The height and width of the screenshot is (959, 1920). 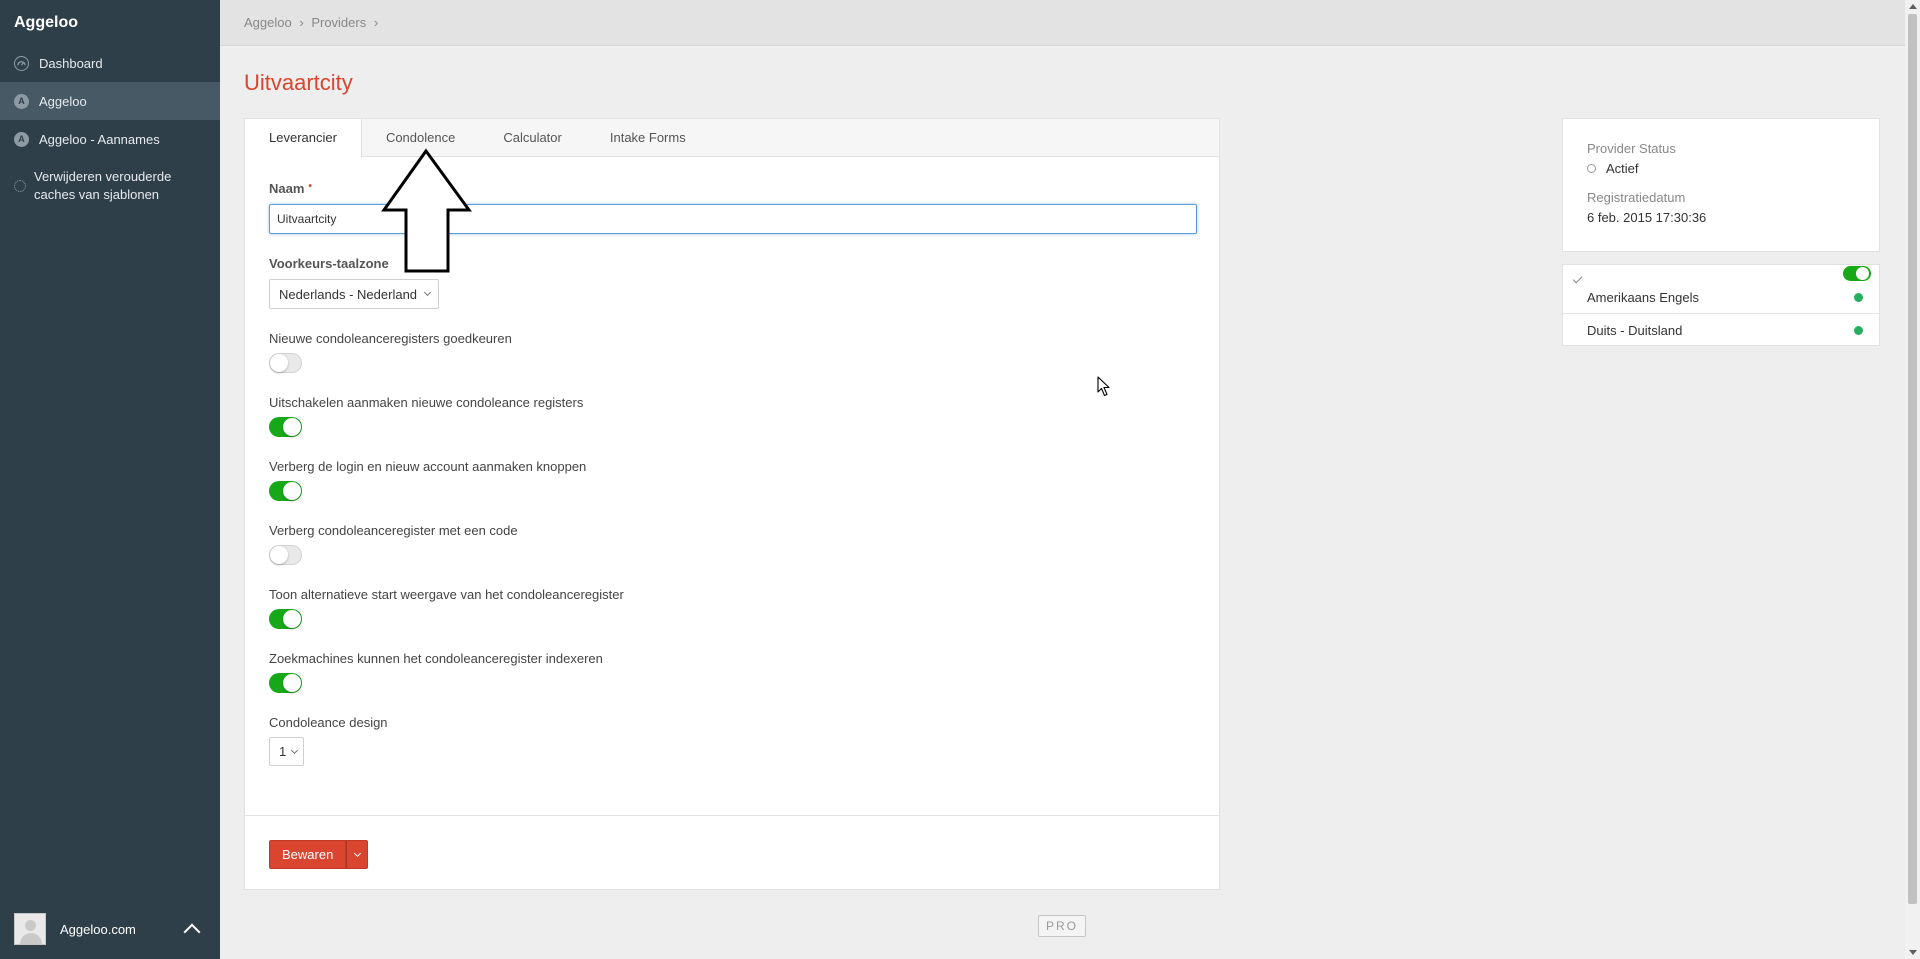 I want to click on breadcrumb-link-aggeloo: Aggeloo, so click(x=268, y=22).